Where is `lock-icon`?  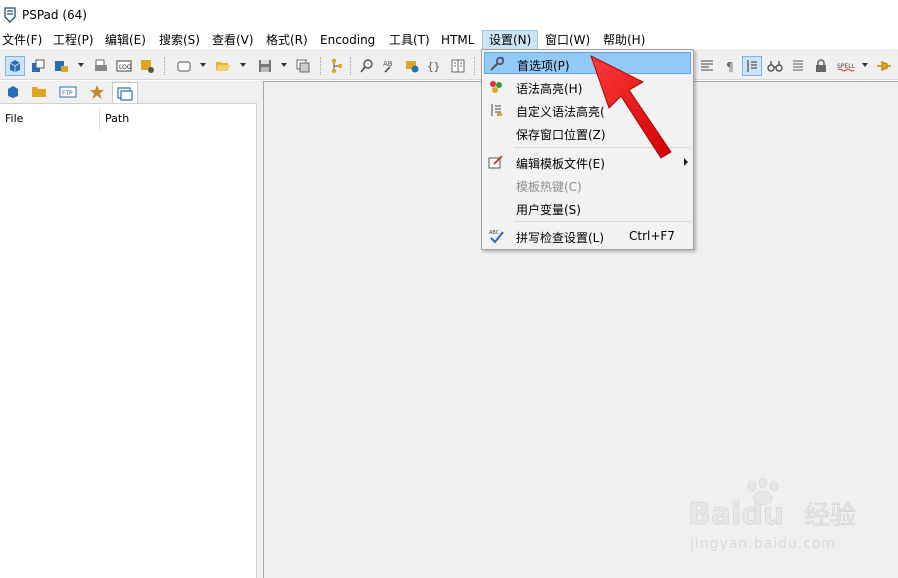 lock-icon is located at coordinates (821, 66).